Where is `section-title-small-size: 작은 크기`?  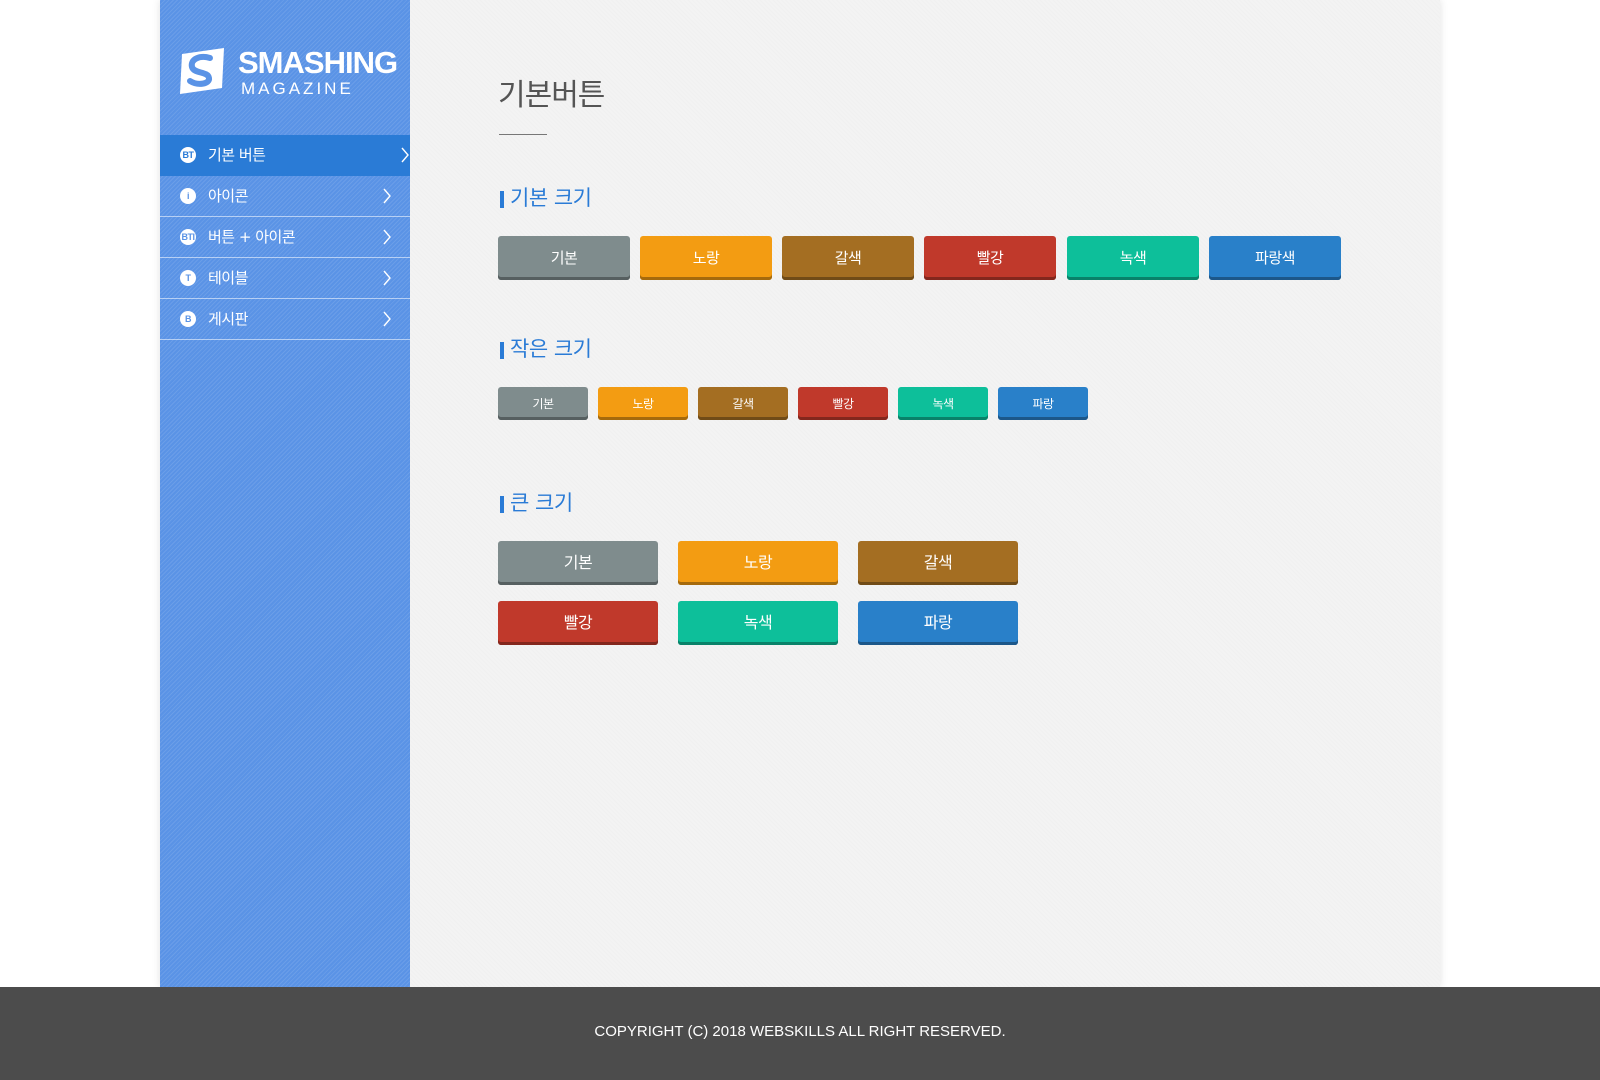 section-title-small-size: 작은 크기 is located at coordinates (545, 349).